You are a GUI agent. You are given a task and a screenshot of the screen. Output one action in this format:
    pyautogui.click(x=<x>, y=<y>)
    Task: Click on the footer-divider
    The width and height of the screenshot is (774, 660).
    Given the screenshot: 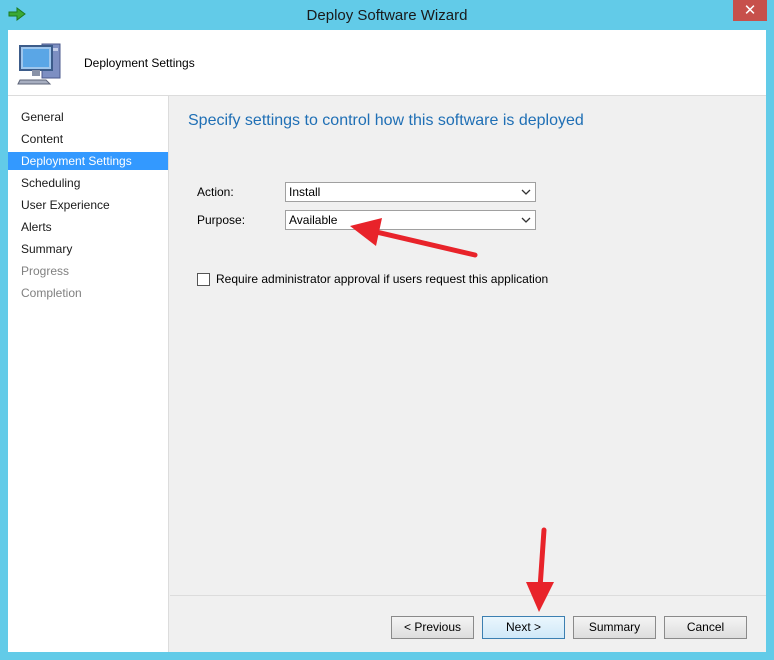 What is the action you would take?
    pyautogui.click(x=468, y=595)
    